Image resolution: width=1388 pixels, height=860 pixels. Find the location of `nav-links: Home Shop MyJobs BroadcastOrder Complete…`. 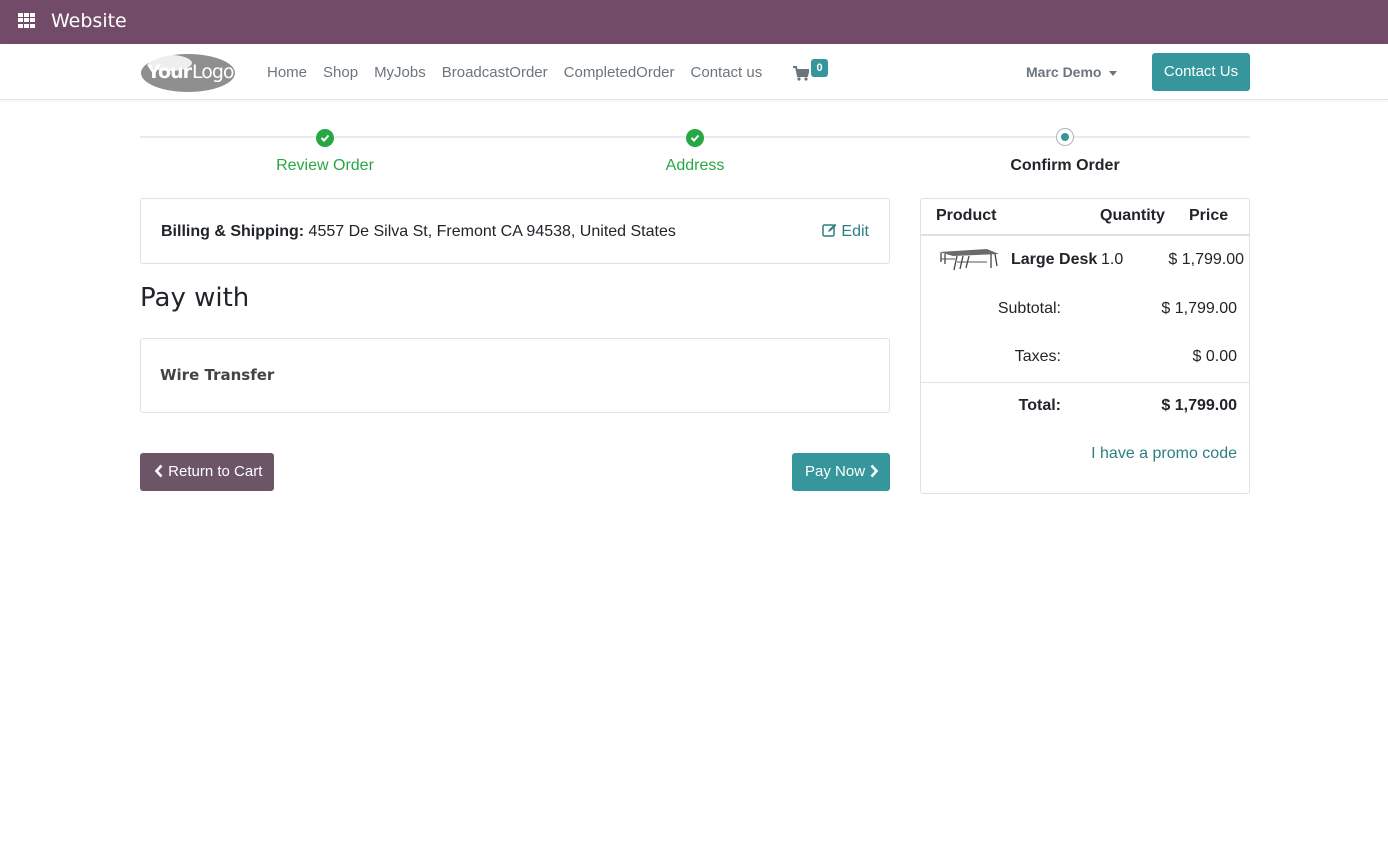

nav-links: Home Shop MyJobs BroadcastOrder Complete… is located at coordinates (522, 72).